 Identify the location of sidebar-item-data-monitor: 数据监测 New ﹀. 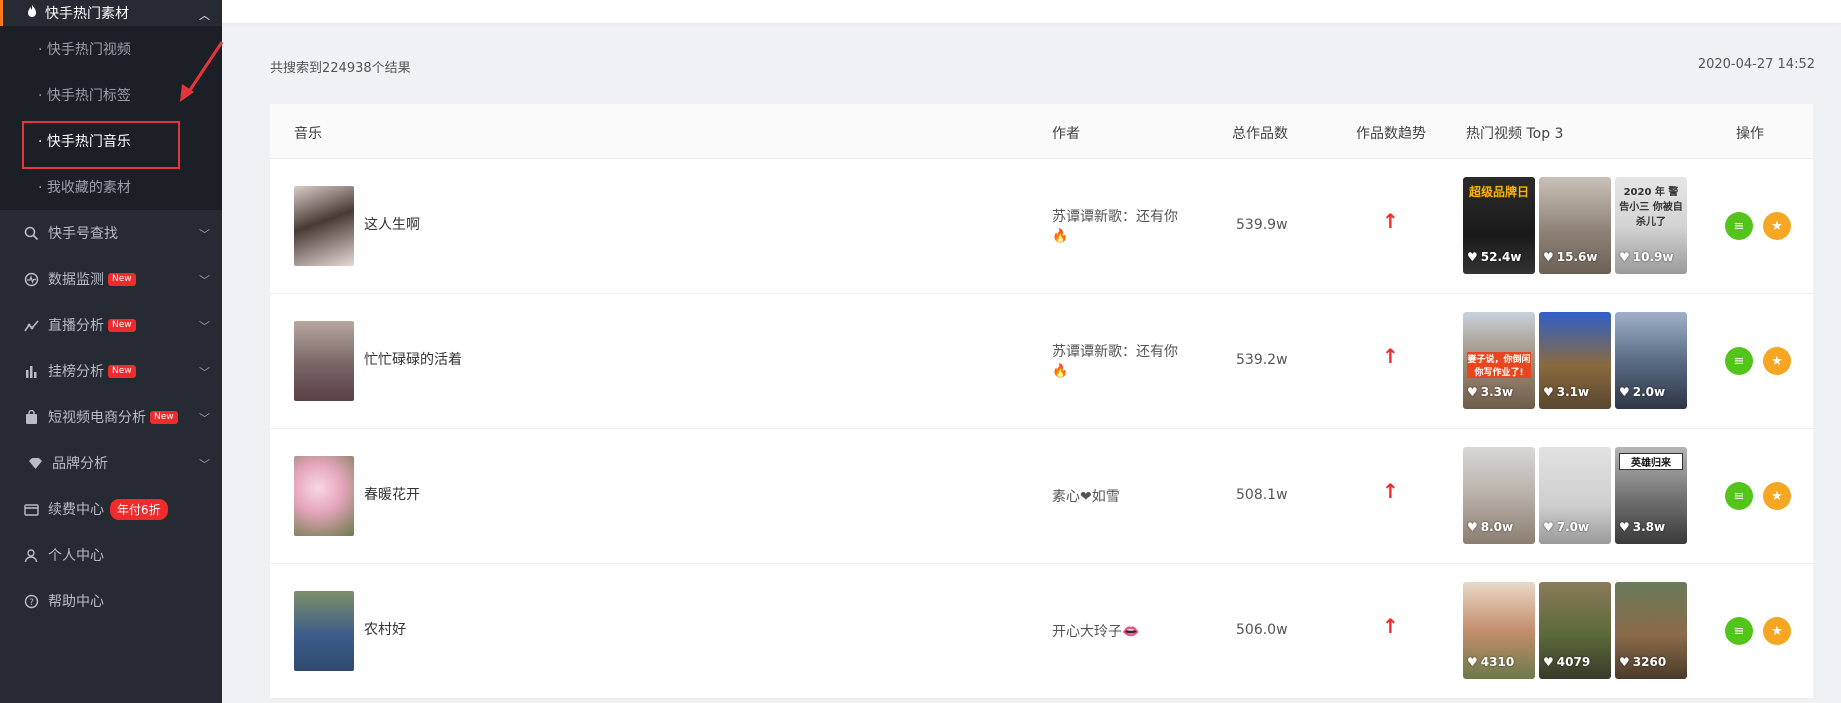
(111, 279).